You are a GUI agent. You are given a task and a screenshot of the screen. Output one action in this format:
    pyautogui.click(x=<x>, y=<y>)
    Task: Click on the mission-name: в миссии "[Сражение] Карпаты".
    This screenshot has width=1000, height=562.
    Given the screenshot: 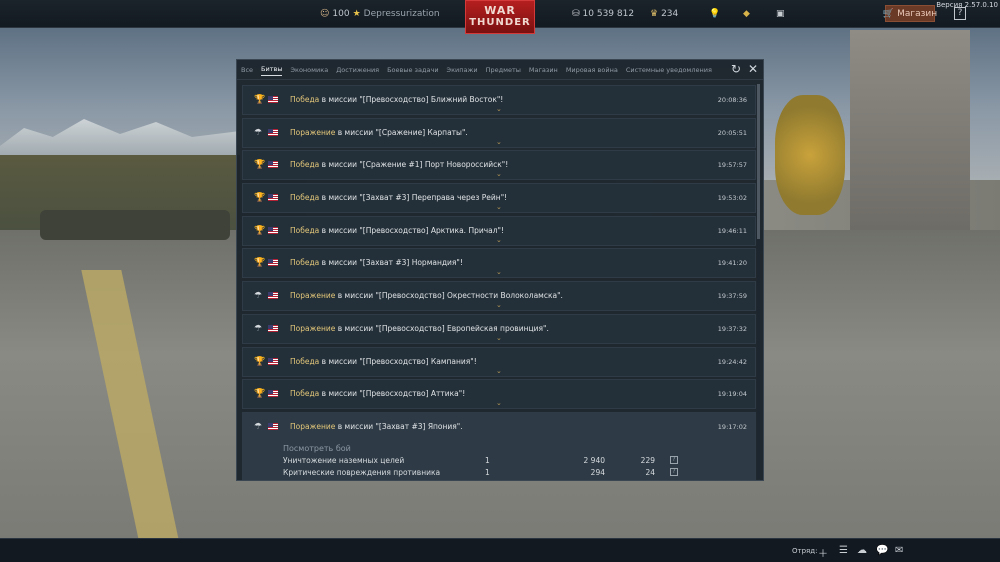 What is the action you would take?
    pyautogui.click(x=401, y=132)
    